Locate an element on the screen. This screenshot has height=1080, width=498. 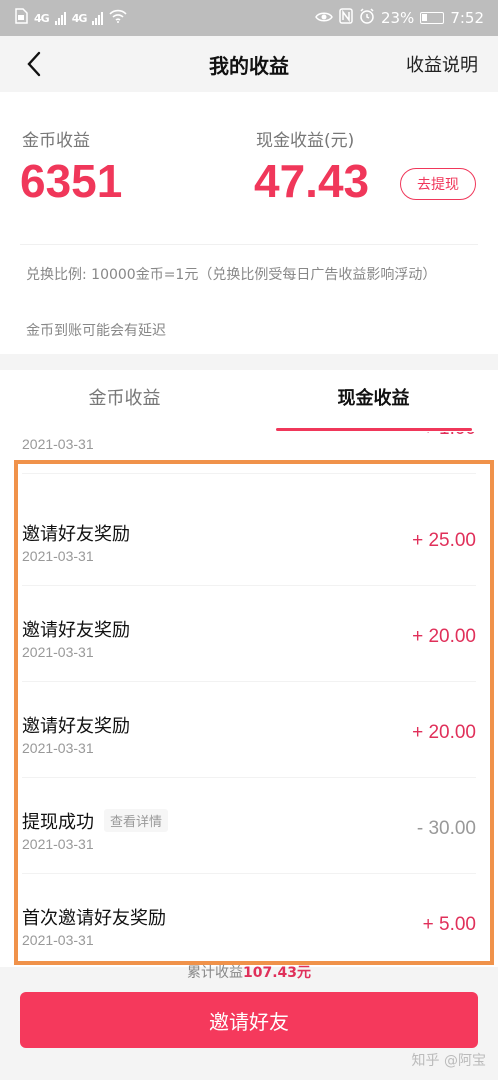
cash-earnings-label: 现金收益(元) is located at coordinates (305, 141).